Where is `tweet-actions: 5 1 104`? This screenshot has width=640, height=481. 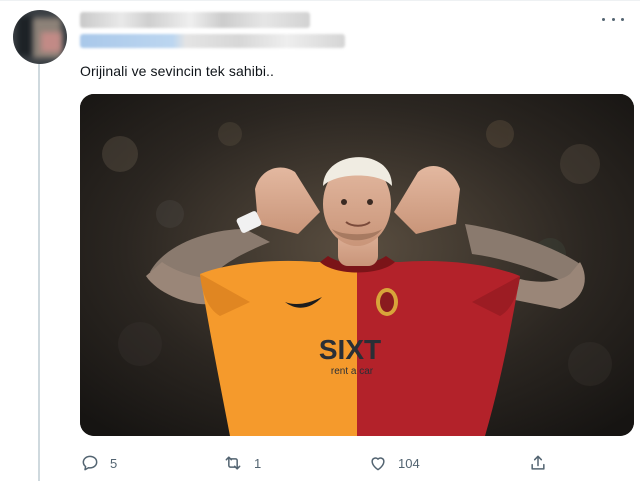 tweet-actions: 5 1 104 is located at coordinates (320, 463).